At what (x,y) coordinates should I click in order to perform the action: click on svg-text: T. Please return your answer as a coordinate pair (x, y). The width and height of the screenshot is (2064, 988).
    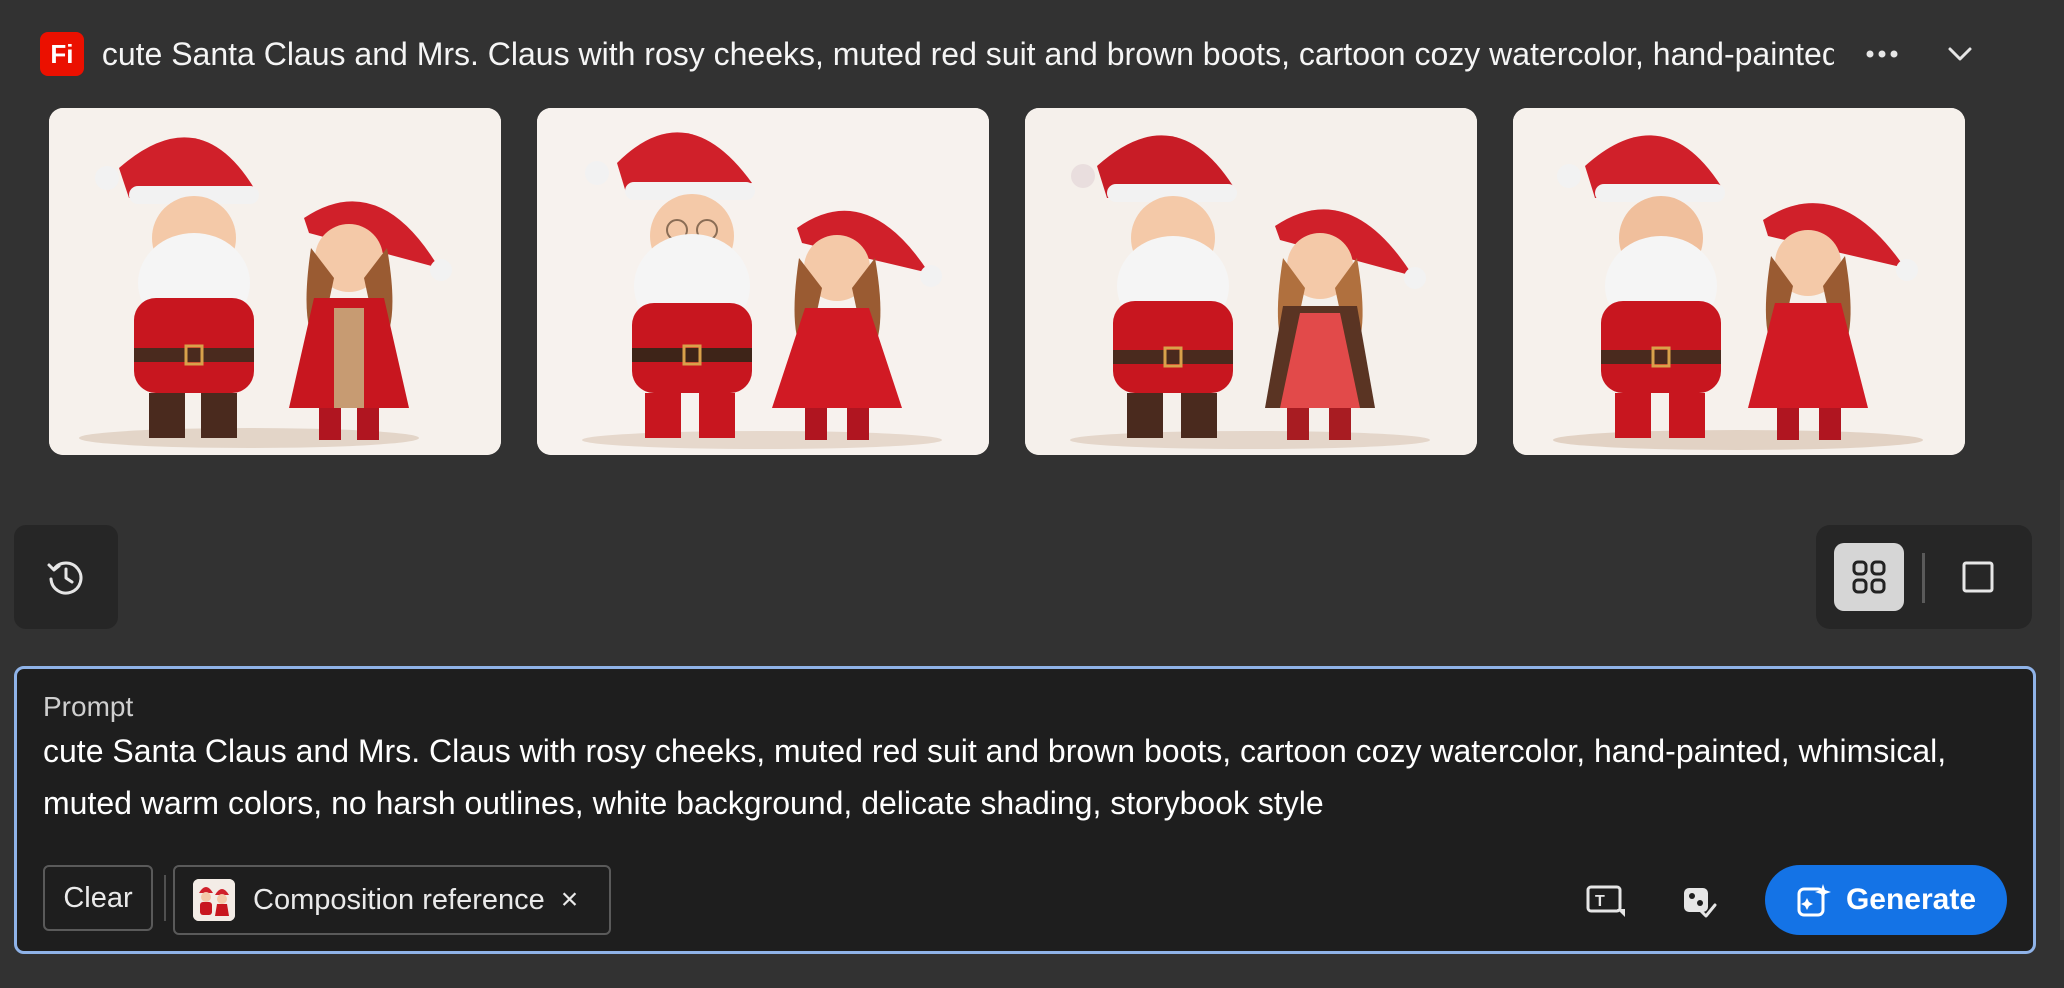
    Looking at the image, I should click on (1600, 901).